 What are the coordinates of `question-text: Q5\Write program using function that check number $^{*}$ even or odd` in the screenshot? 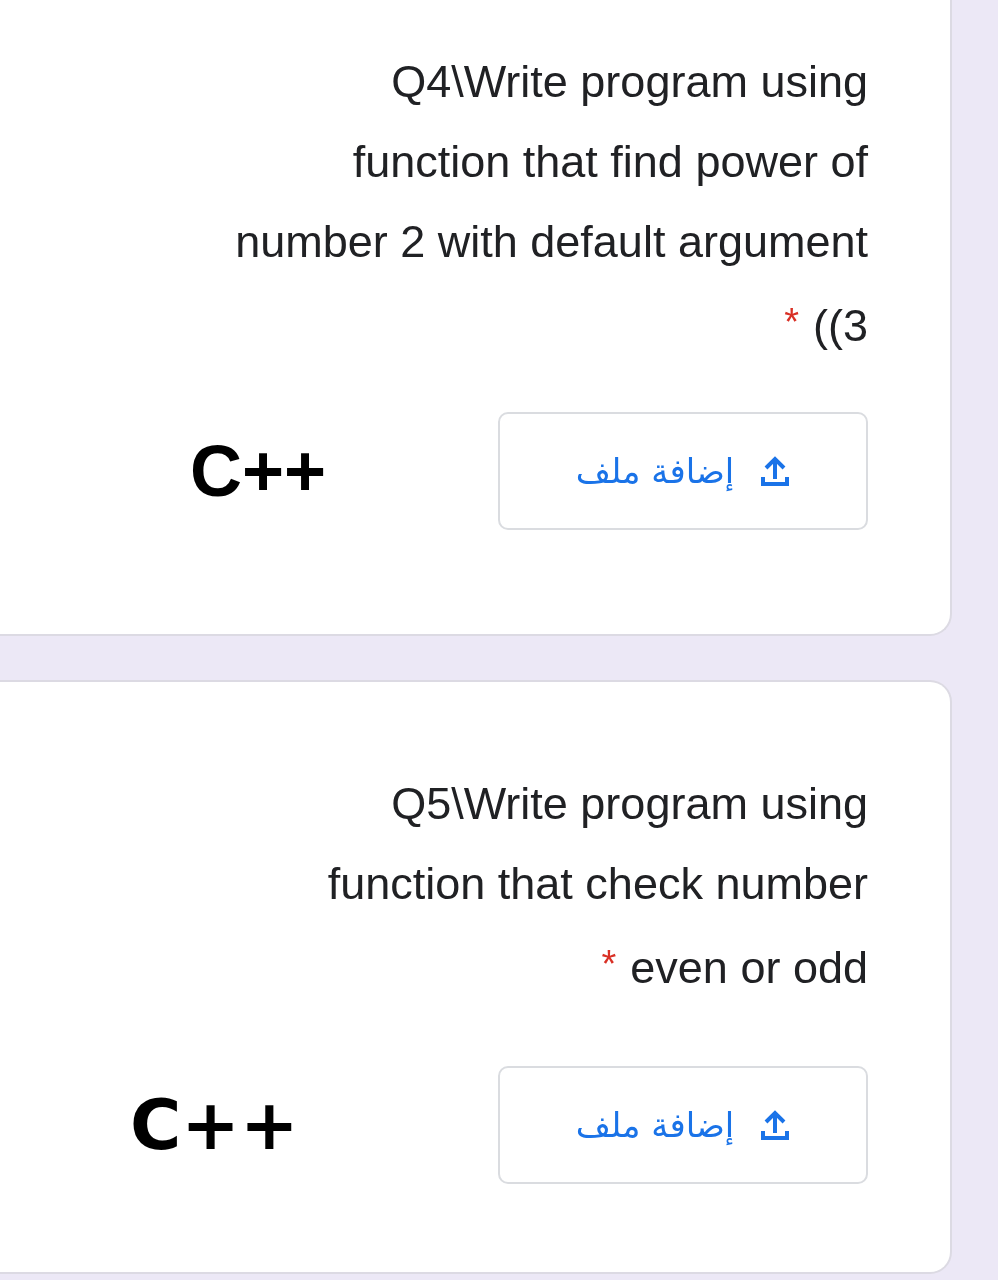 It's located at (597, 886).